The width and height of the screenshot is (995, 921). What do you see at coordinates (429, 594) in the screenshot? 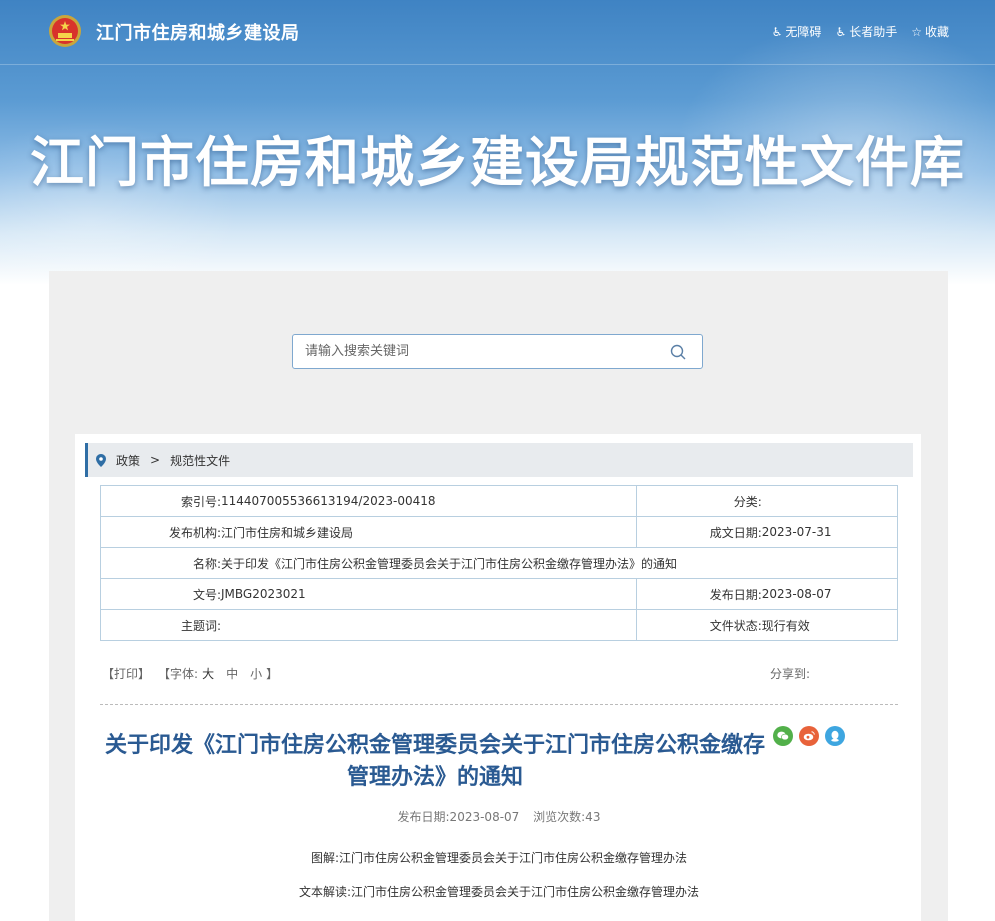
I see `doc-number-value: JMBG2023021` at bounding box center [429, 594].